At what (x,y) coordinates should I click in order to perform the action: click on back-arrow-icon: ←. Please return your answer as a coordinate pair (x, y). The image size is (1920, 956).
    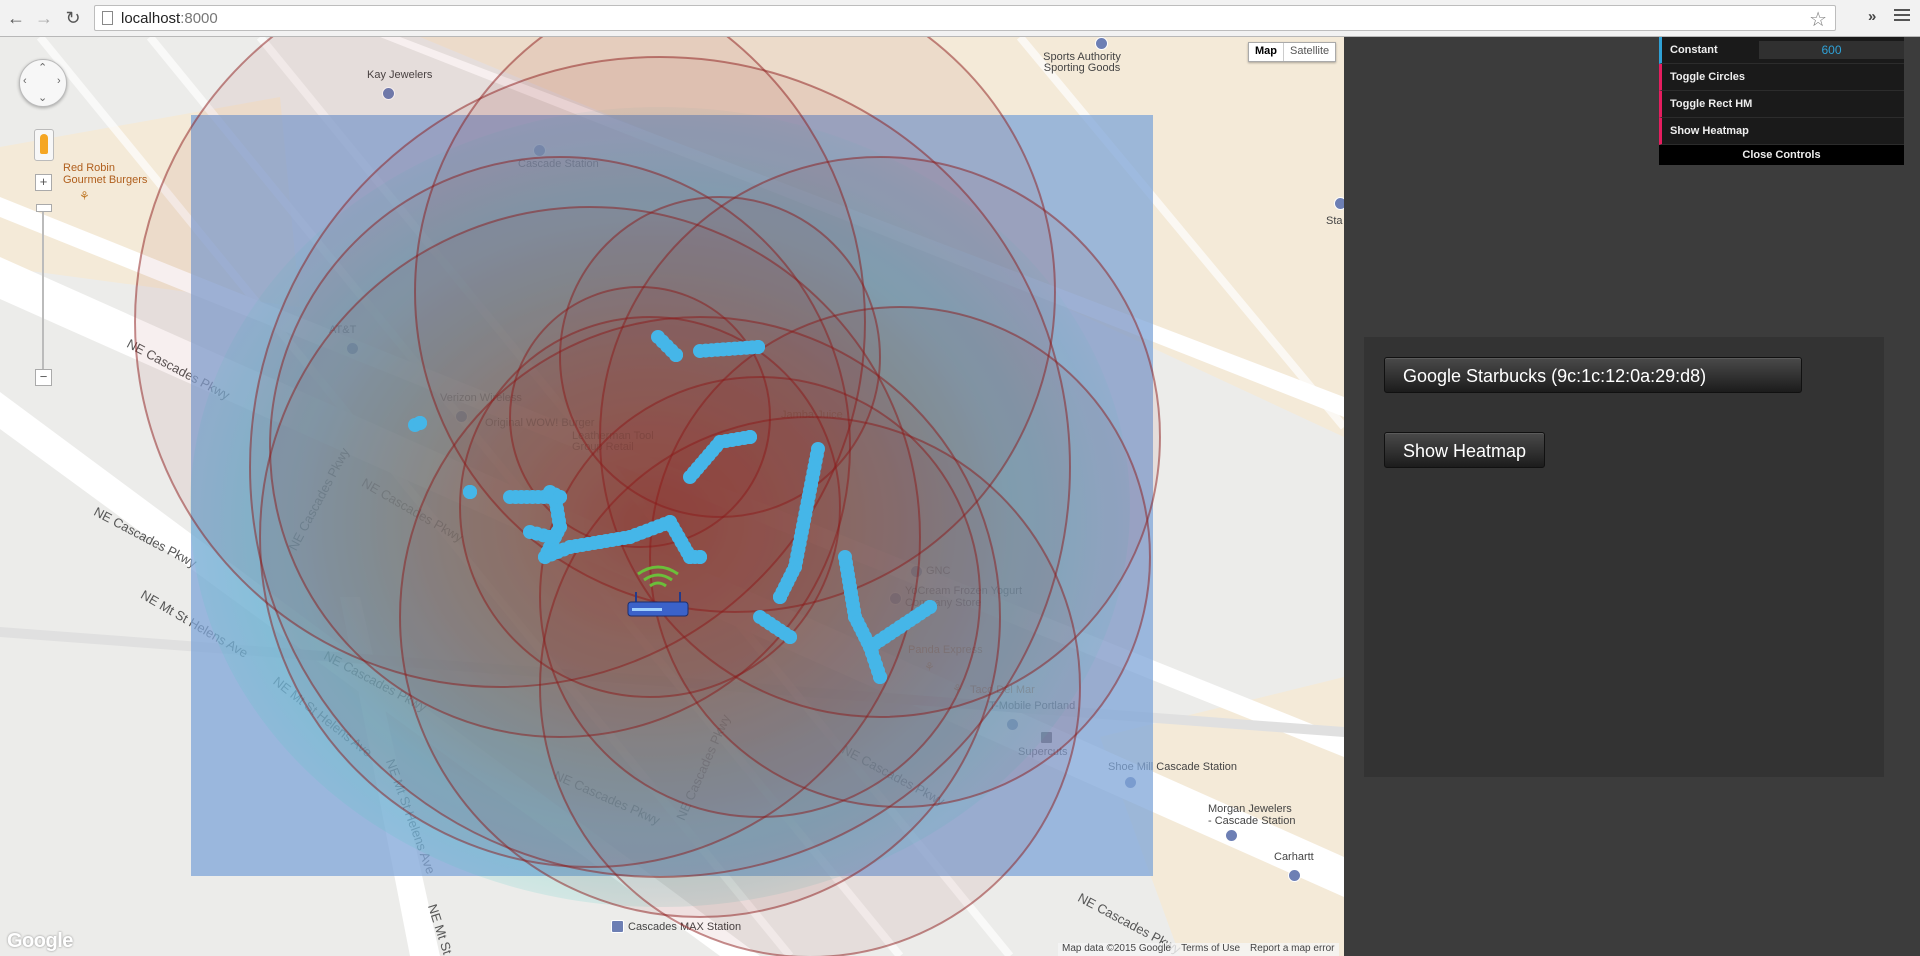
    Looking at the image, I should click on (16, 18).